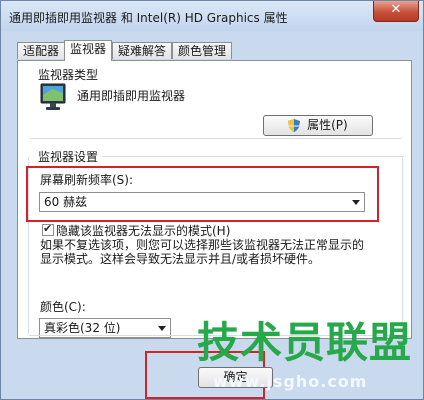 This screenshot has width=424, height=400. What do you see at coordinates (305, 342) in the screenshot?
I see `watermark-logo: 技术员联盟` at bounding box center [305, 342].